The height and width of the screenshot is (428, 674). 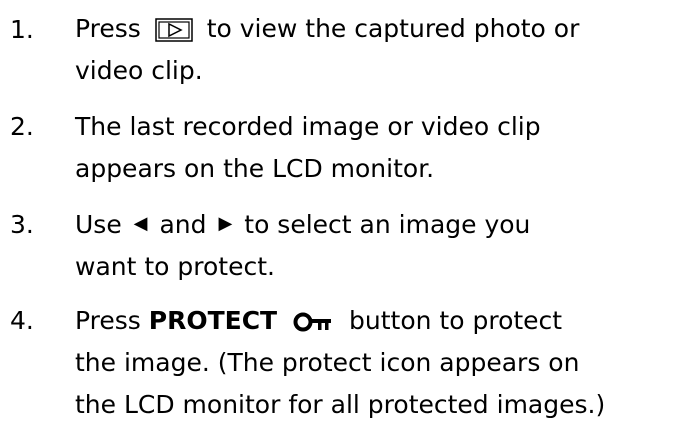 I want to click on left-arrow-icon: ◀, so click(x=140, y=223).